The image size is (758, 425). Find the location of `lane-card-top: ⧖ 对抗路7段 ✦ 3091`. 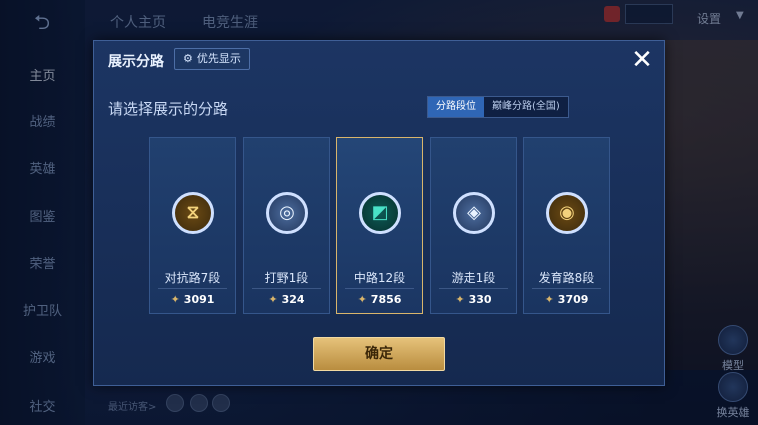

lane-card-top: ⧖ 对抗路7段 ✦ 3091 is located at coordinates (192, 225).